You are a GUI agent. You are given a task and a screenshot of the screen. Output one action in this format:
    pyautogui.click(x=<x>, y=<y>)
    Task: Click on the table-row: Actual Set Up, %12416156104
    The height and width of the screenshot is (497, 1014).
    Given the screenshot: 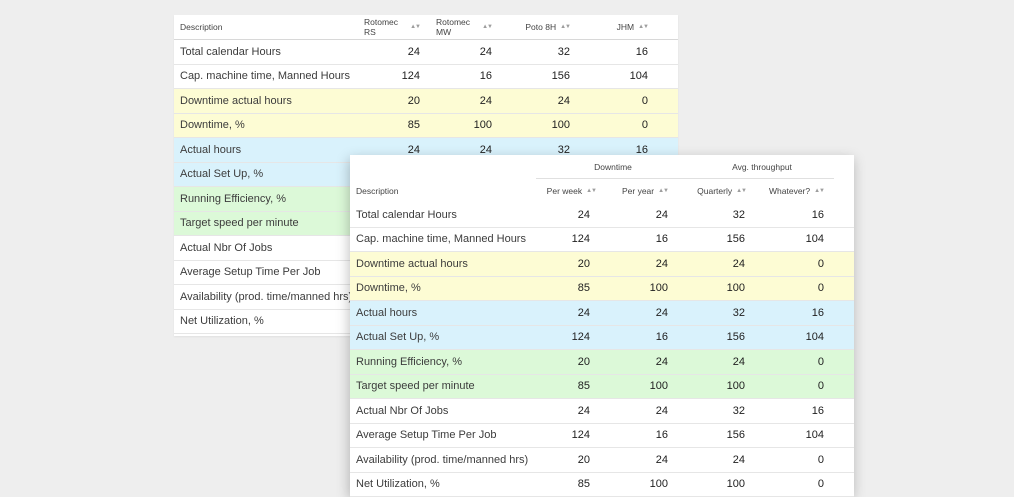 What is the action you would take?
    pyautogui.click(x=602, y=338)
    